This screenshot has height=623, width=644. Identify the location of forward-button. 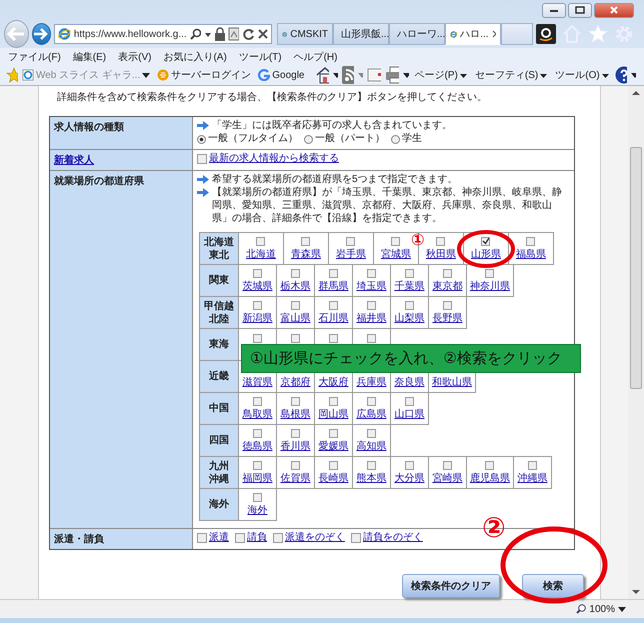
(41, 34).